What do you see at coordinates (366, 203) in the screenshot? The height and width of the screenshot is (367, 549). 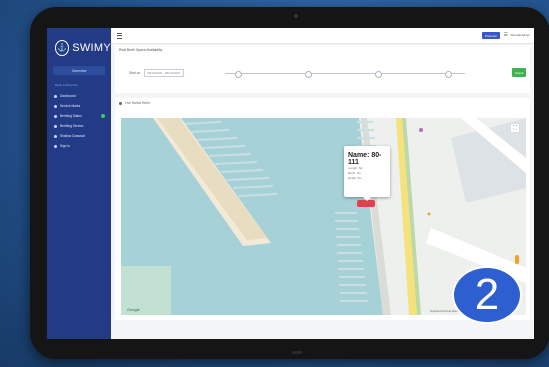 I see `boat-marker` at bounding box center [366, 203].